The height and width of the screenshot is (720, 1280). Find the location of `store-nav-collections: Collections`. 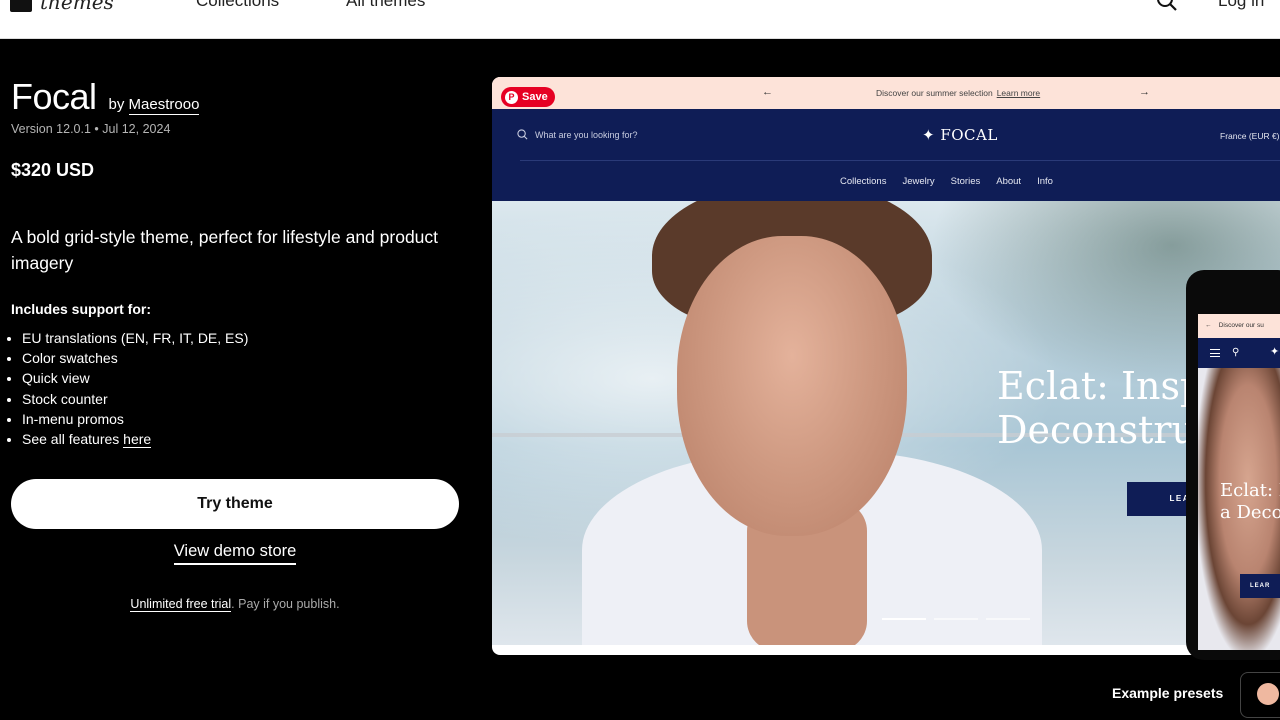

store-nav-collections: Collections is located at coordinates (863, 181).